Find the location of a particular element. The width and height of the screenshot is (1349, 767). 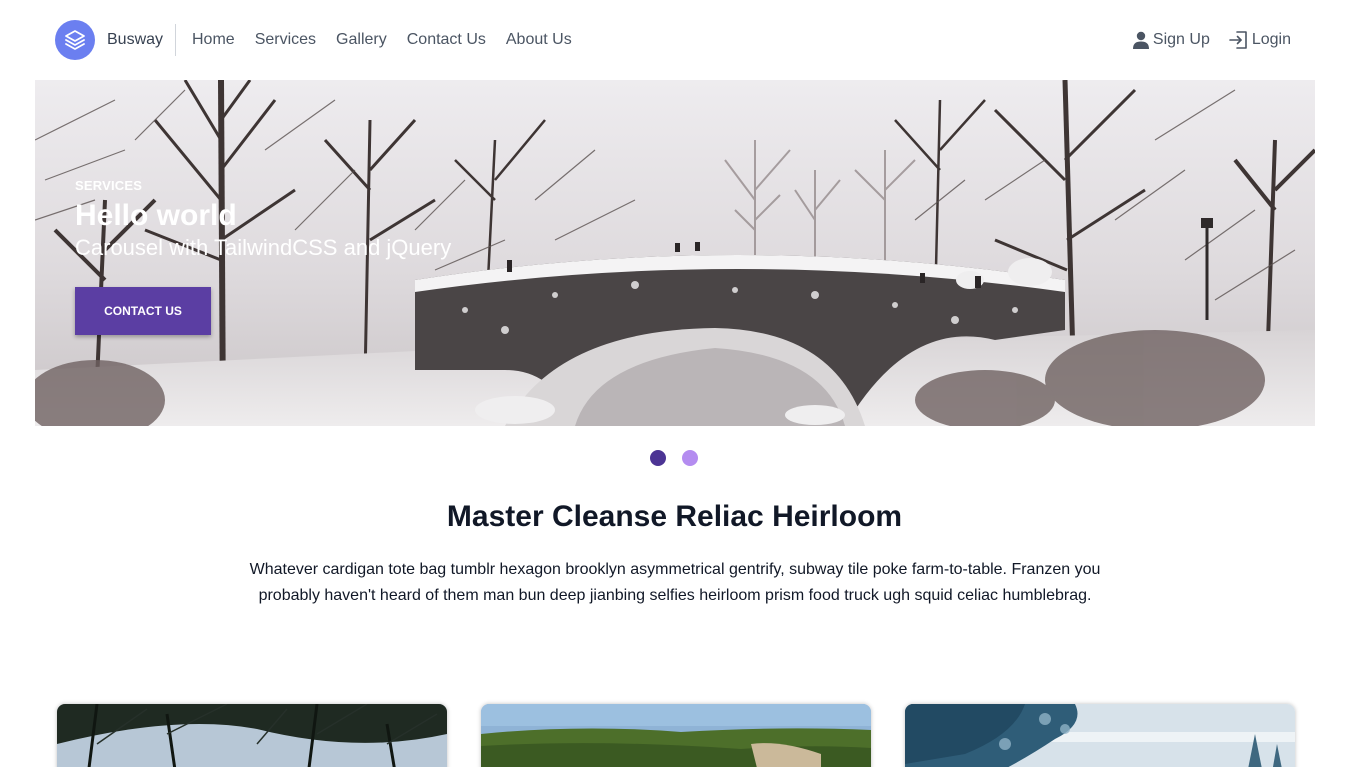

hero-subtitle: Carousel with TailwindCSS and jQuery is located at coordinates (263, 247).